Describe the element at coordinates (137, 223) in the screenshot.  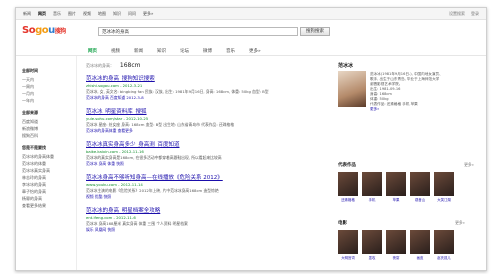
I see `result-snippet: 范冰冰 身高168厘米 真实身高 体重 三围 个人资料 明星档案` at that location.